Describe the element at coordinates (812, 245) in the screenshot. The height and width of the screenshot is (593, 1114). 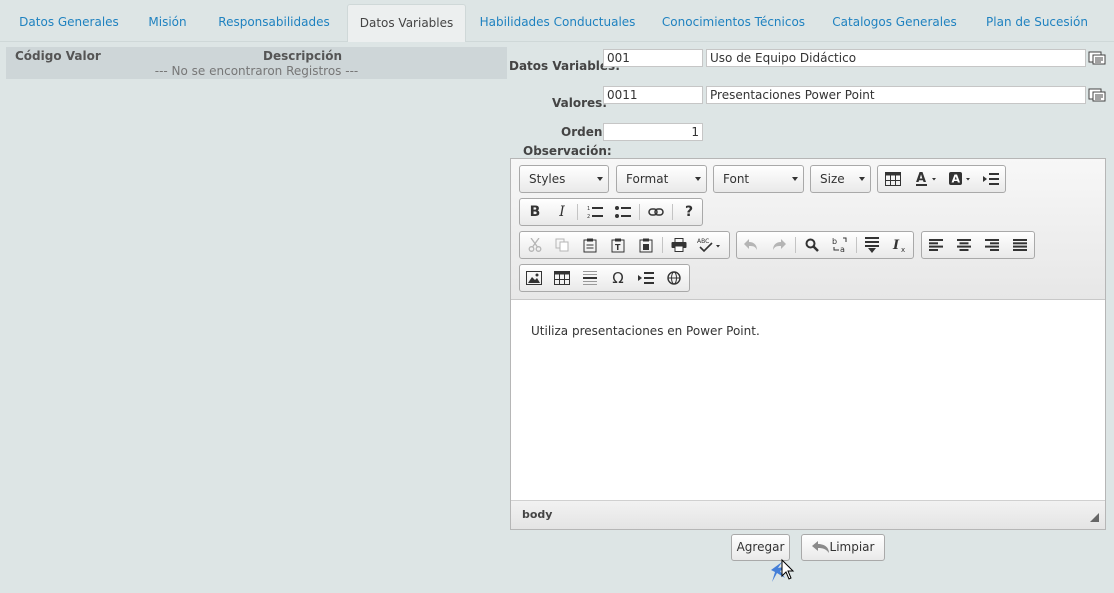
I see `find-icon` at that location.